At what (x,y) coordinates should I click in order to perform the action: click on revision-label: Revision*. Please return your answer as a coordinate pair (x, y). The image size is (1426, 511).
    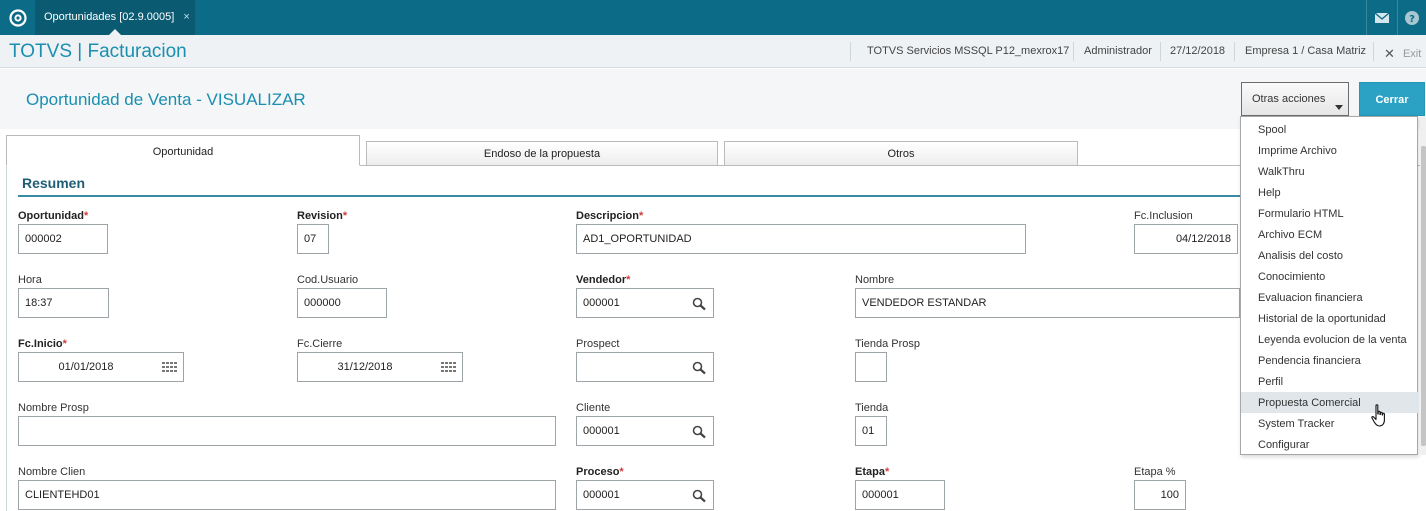
    Looking at the image, I should click on (322, 216).